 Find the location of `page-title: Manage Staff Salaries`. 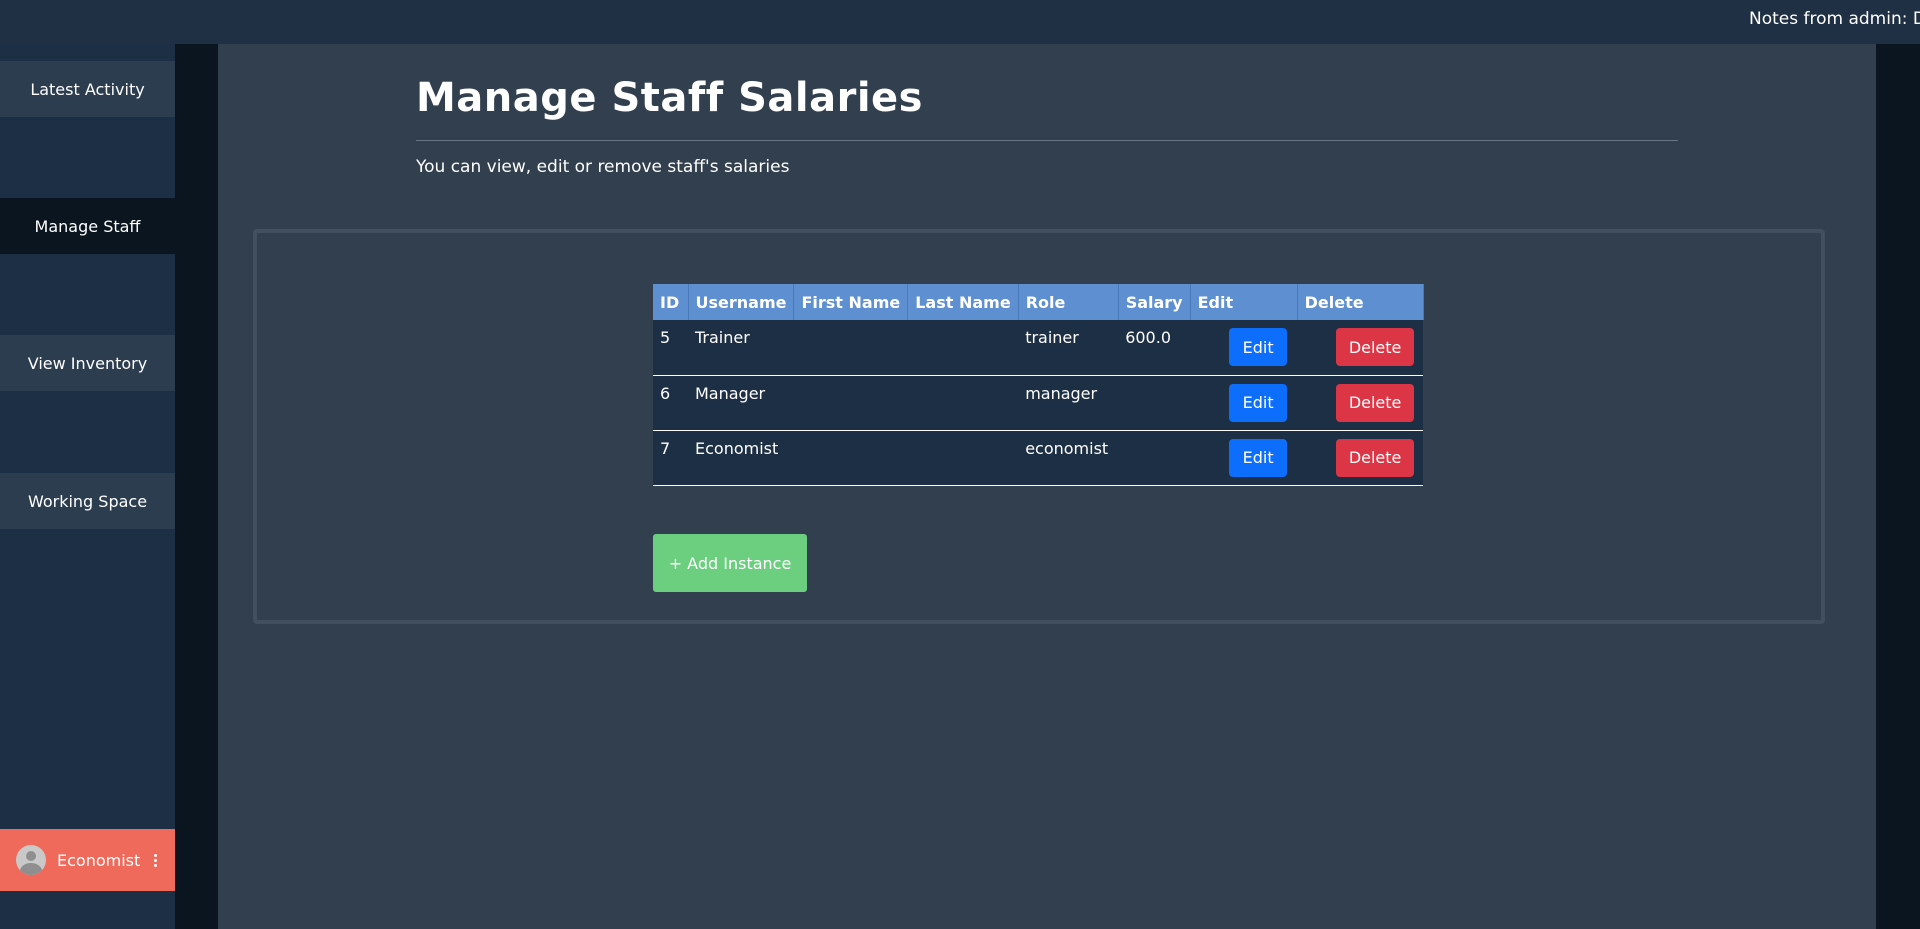

page-title: Manage Staff Salaries is located at coordinates (669, 98).